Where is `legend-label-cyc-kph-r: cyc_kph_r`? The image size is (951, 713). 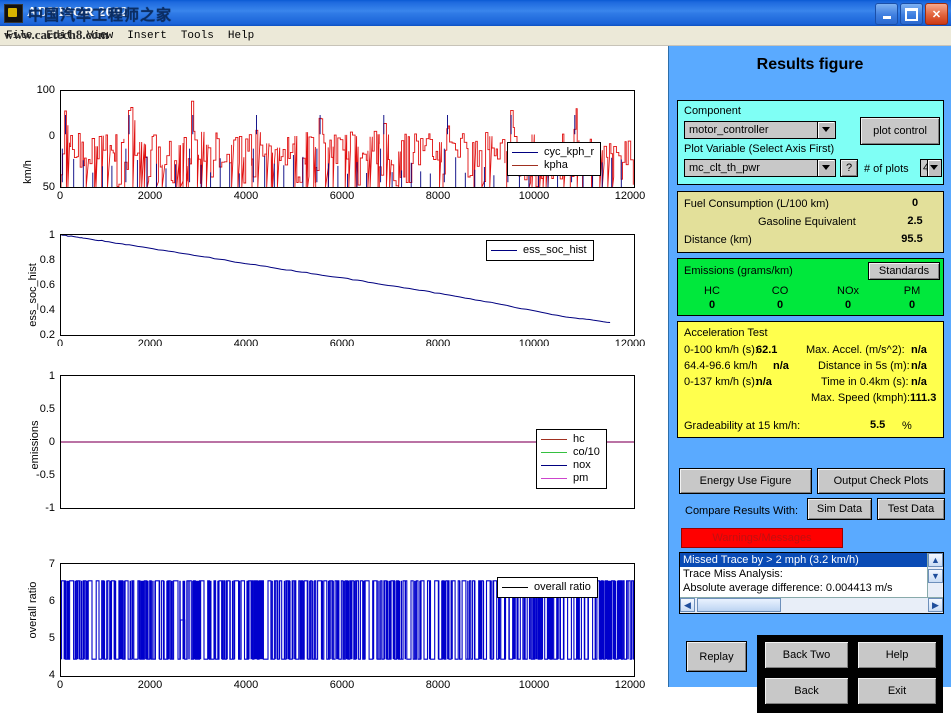 legend-label-cyc-kph-r: cyc_kph_r is located at coordinates (569, 152).